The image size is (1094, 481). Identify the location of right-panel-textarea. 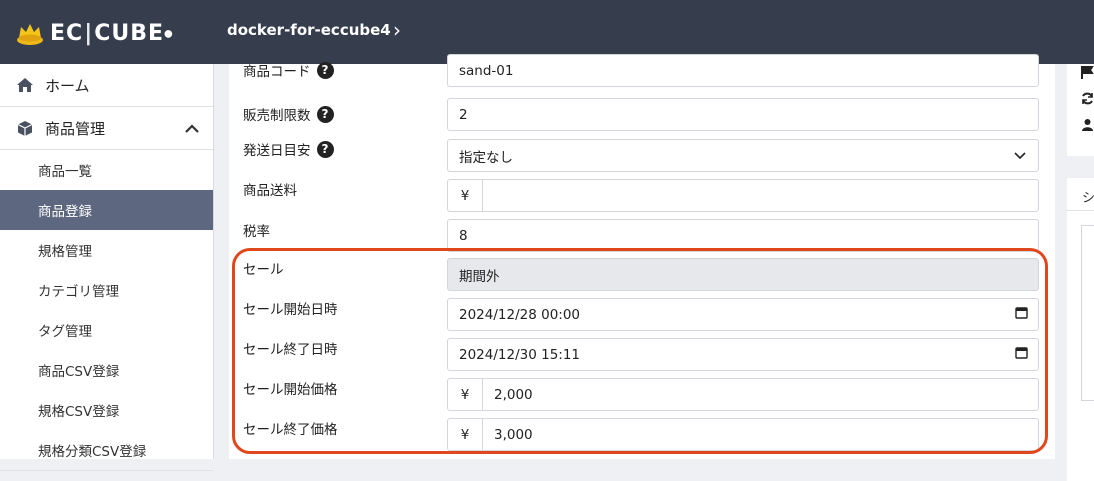
(1087, 313).